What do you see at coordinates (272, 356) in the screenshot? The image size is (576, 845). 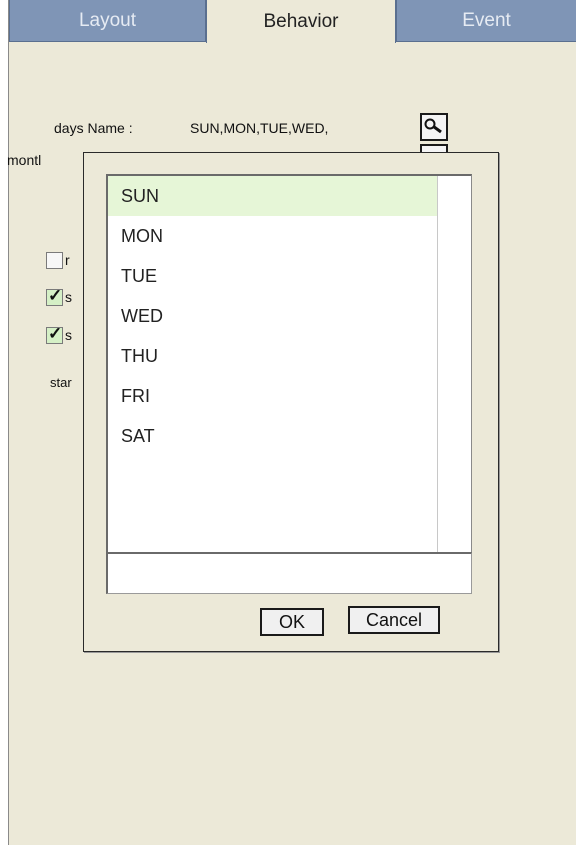 I see `list-item-thu: THU` at bounding box center [272, 356].